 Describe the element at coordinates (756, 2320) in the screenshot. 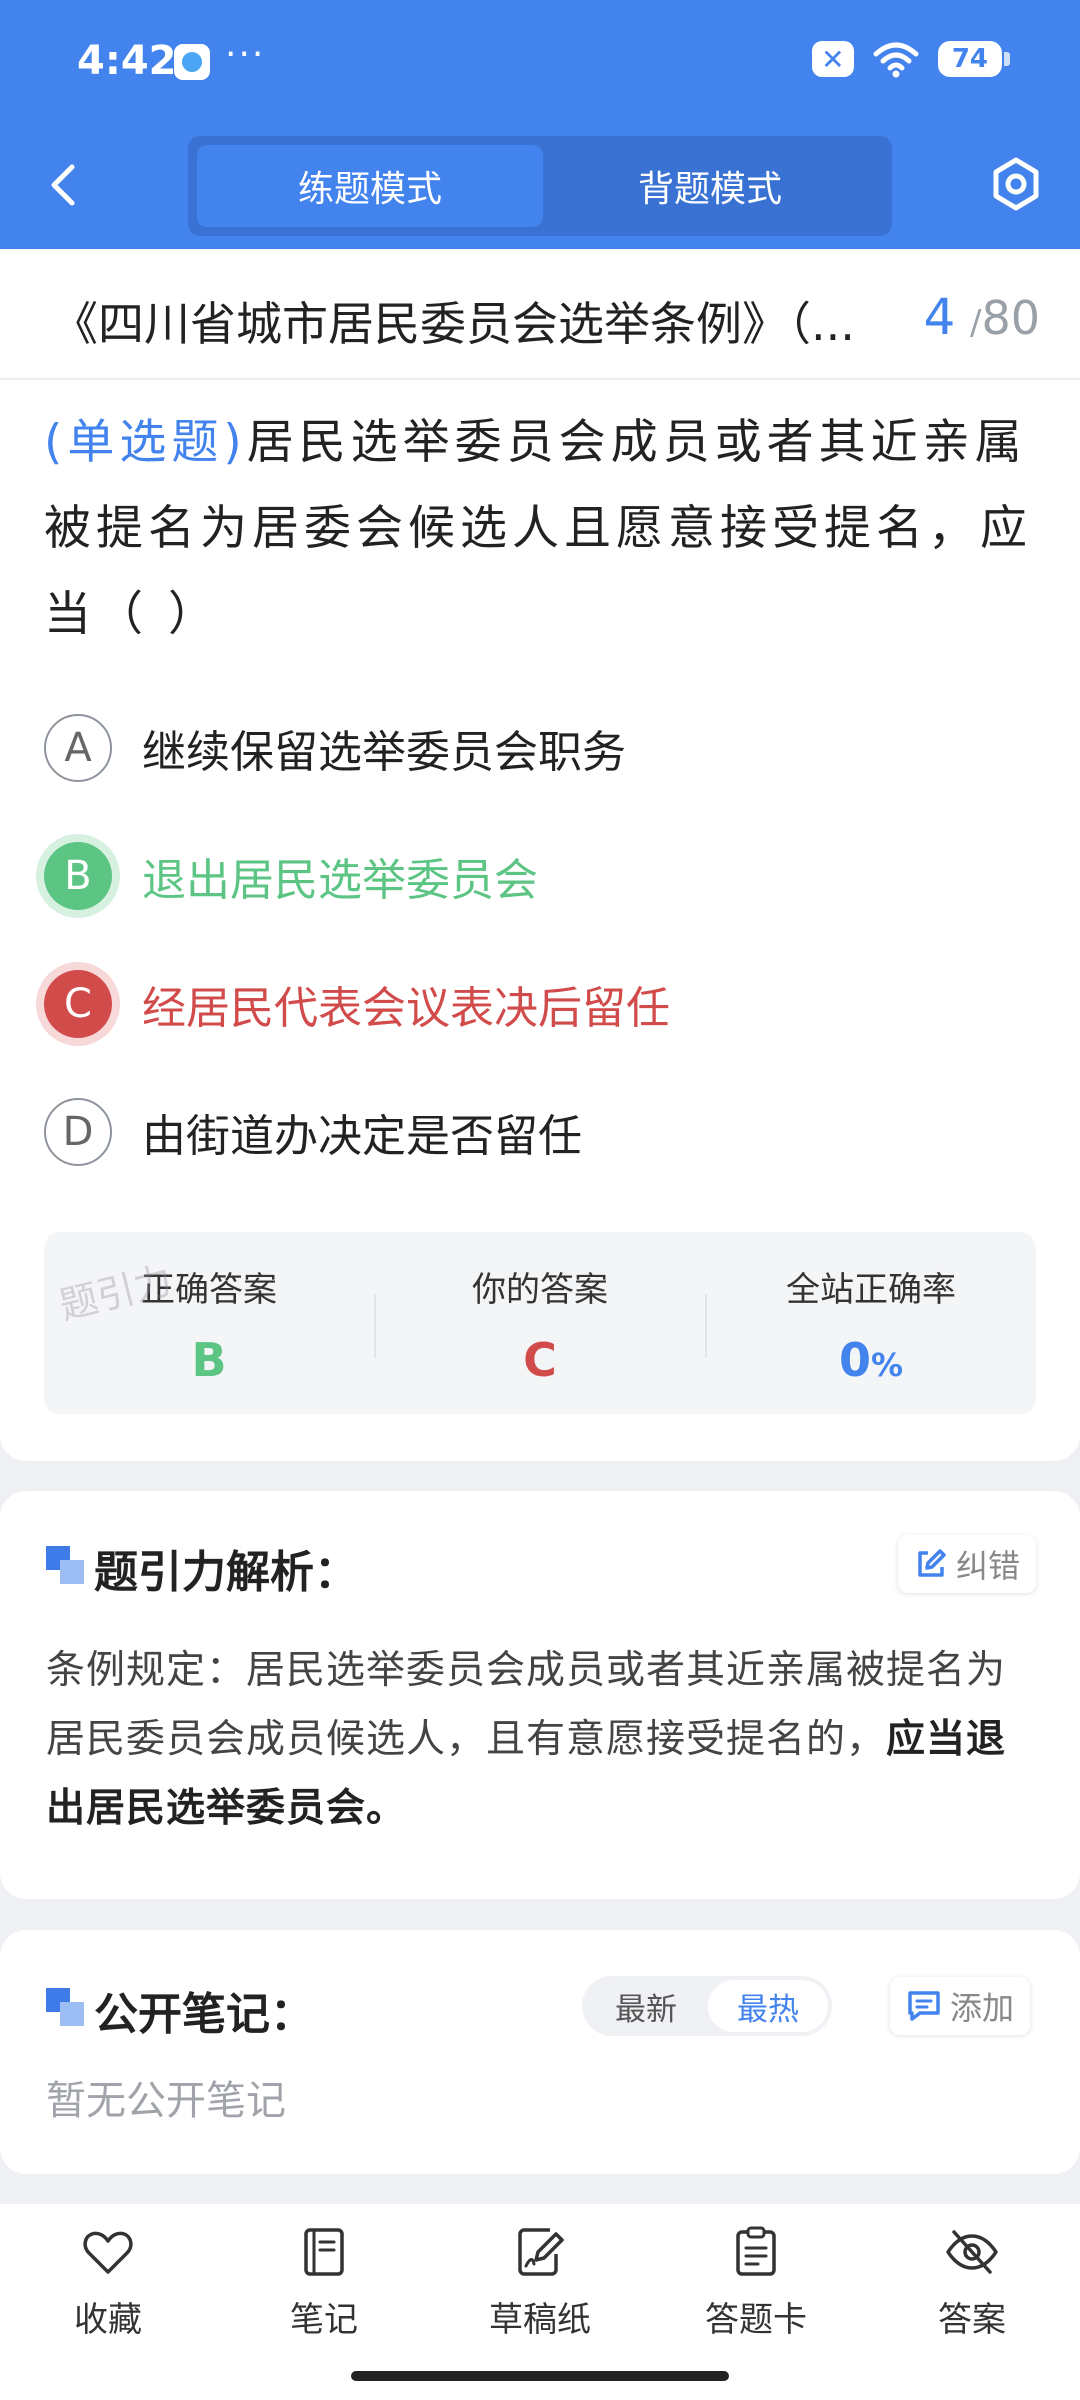

I see `answer-card-label: 答题卡` at that location.